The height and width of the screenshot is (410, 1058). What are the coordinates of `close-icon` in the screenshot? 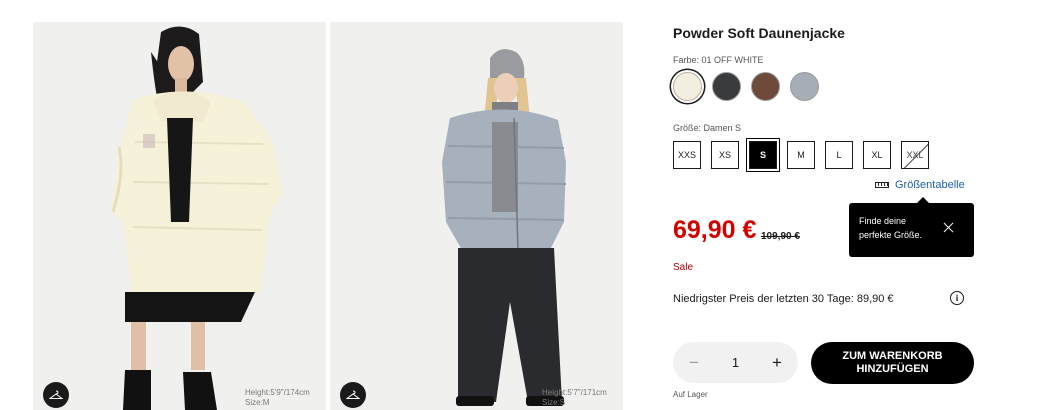 It's located at (948, 227).